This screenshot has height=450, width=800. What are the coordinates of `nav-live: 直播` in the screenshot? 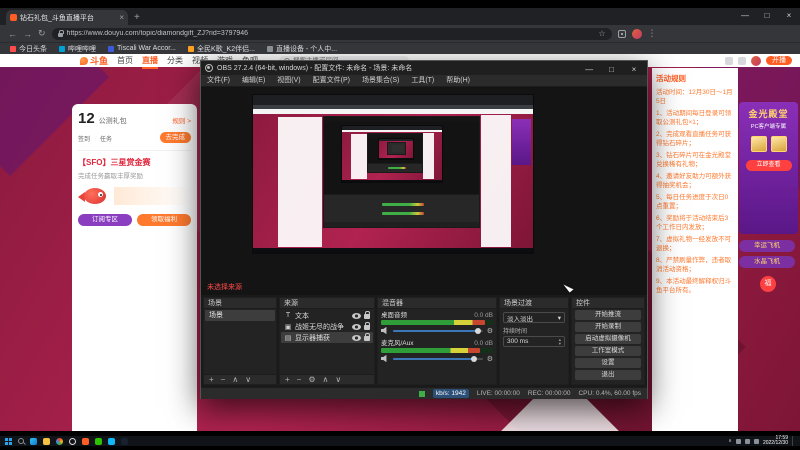 It's located at (150, 62).